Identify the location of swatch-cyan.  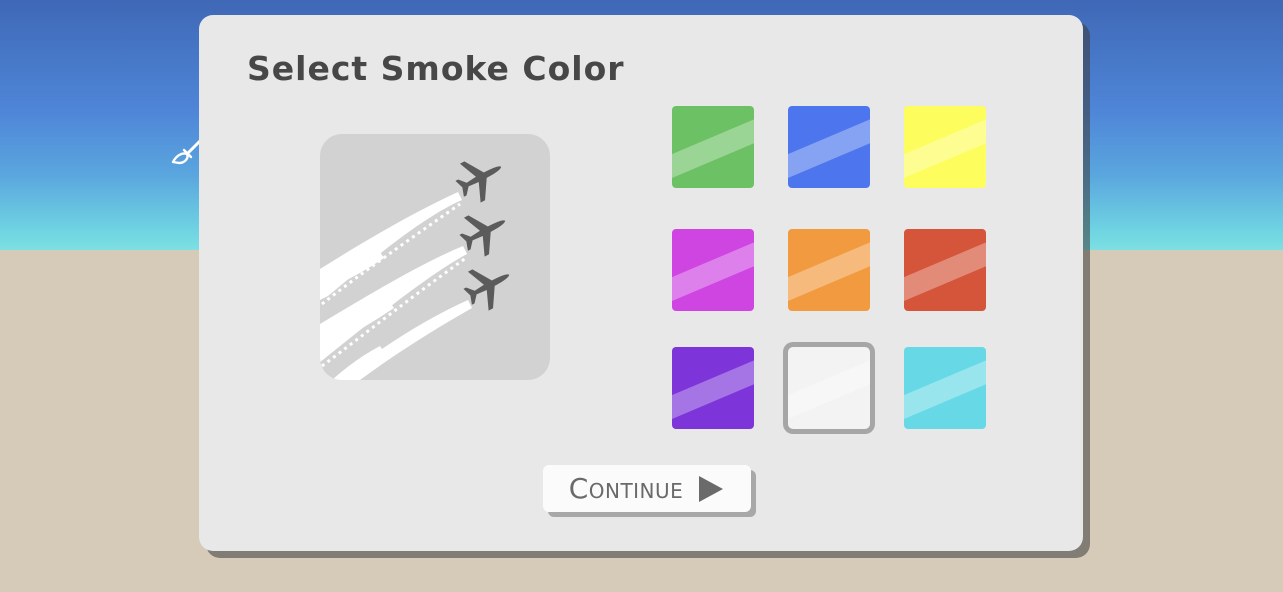
(945, 388).